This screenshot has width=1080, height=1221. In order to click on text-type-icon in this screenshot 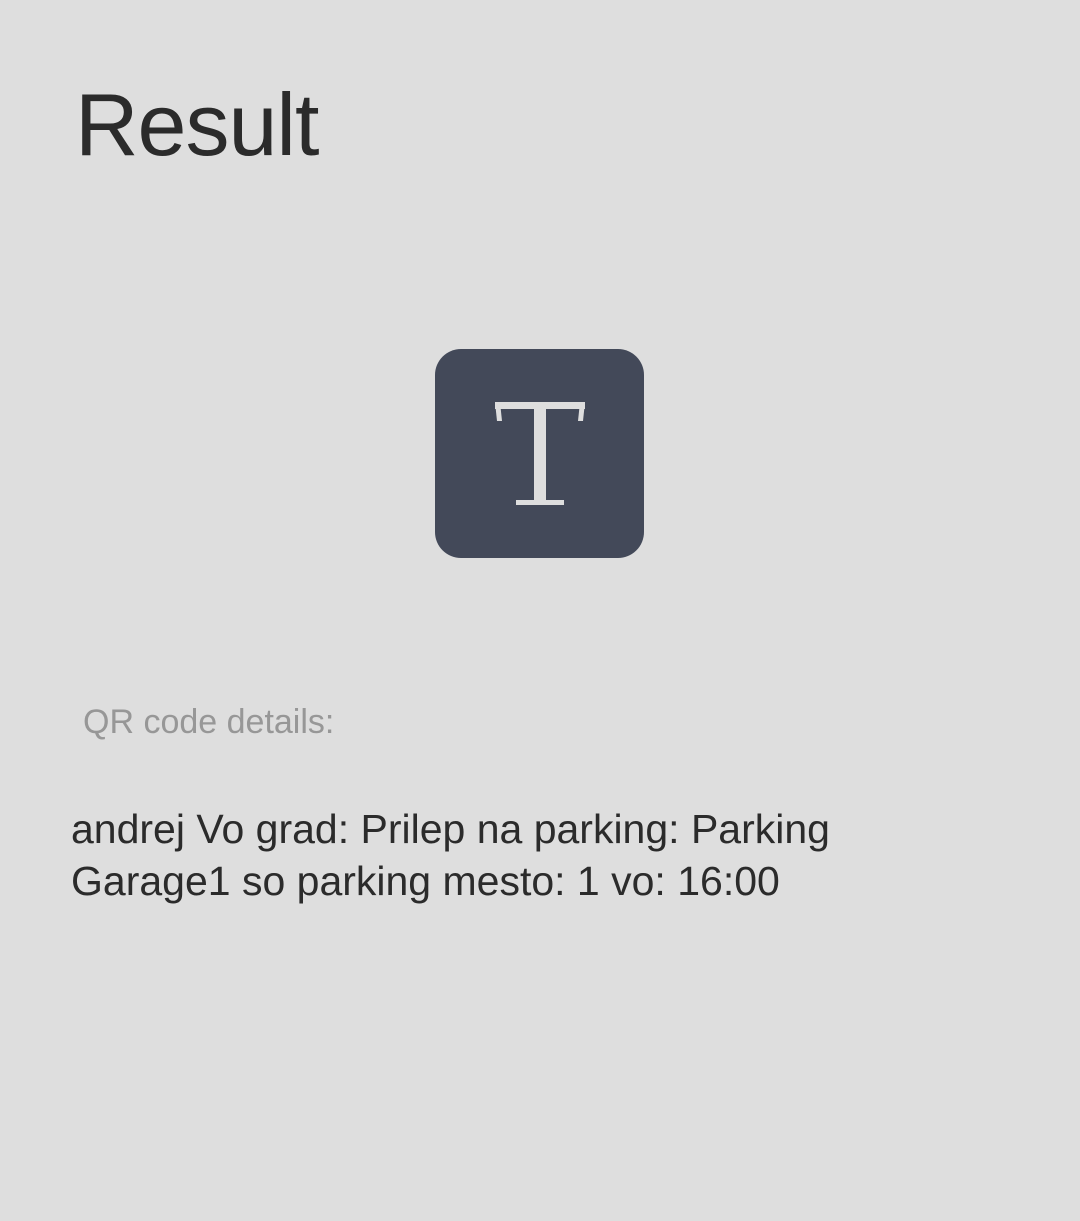, I will do `click(539, 453)`.